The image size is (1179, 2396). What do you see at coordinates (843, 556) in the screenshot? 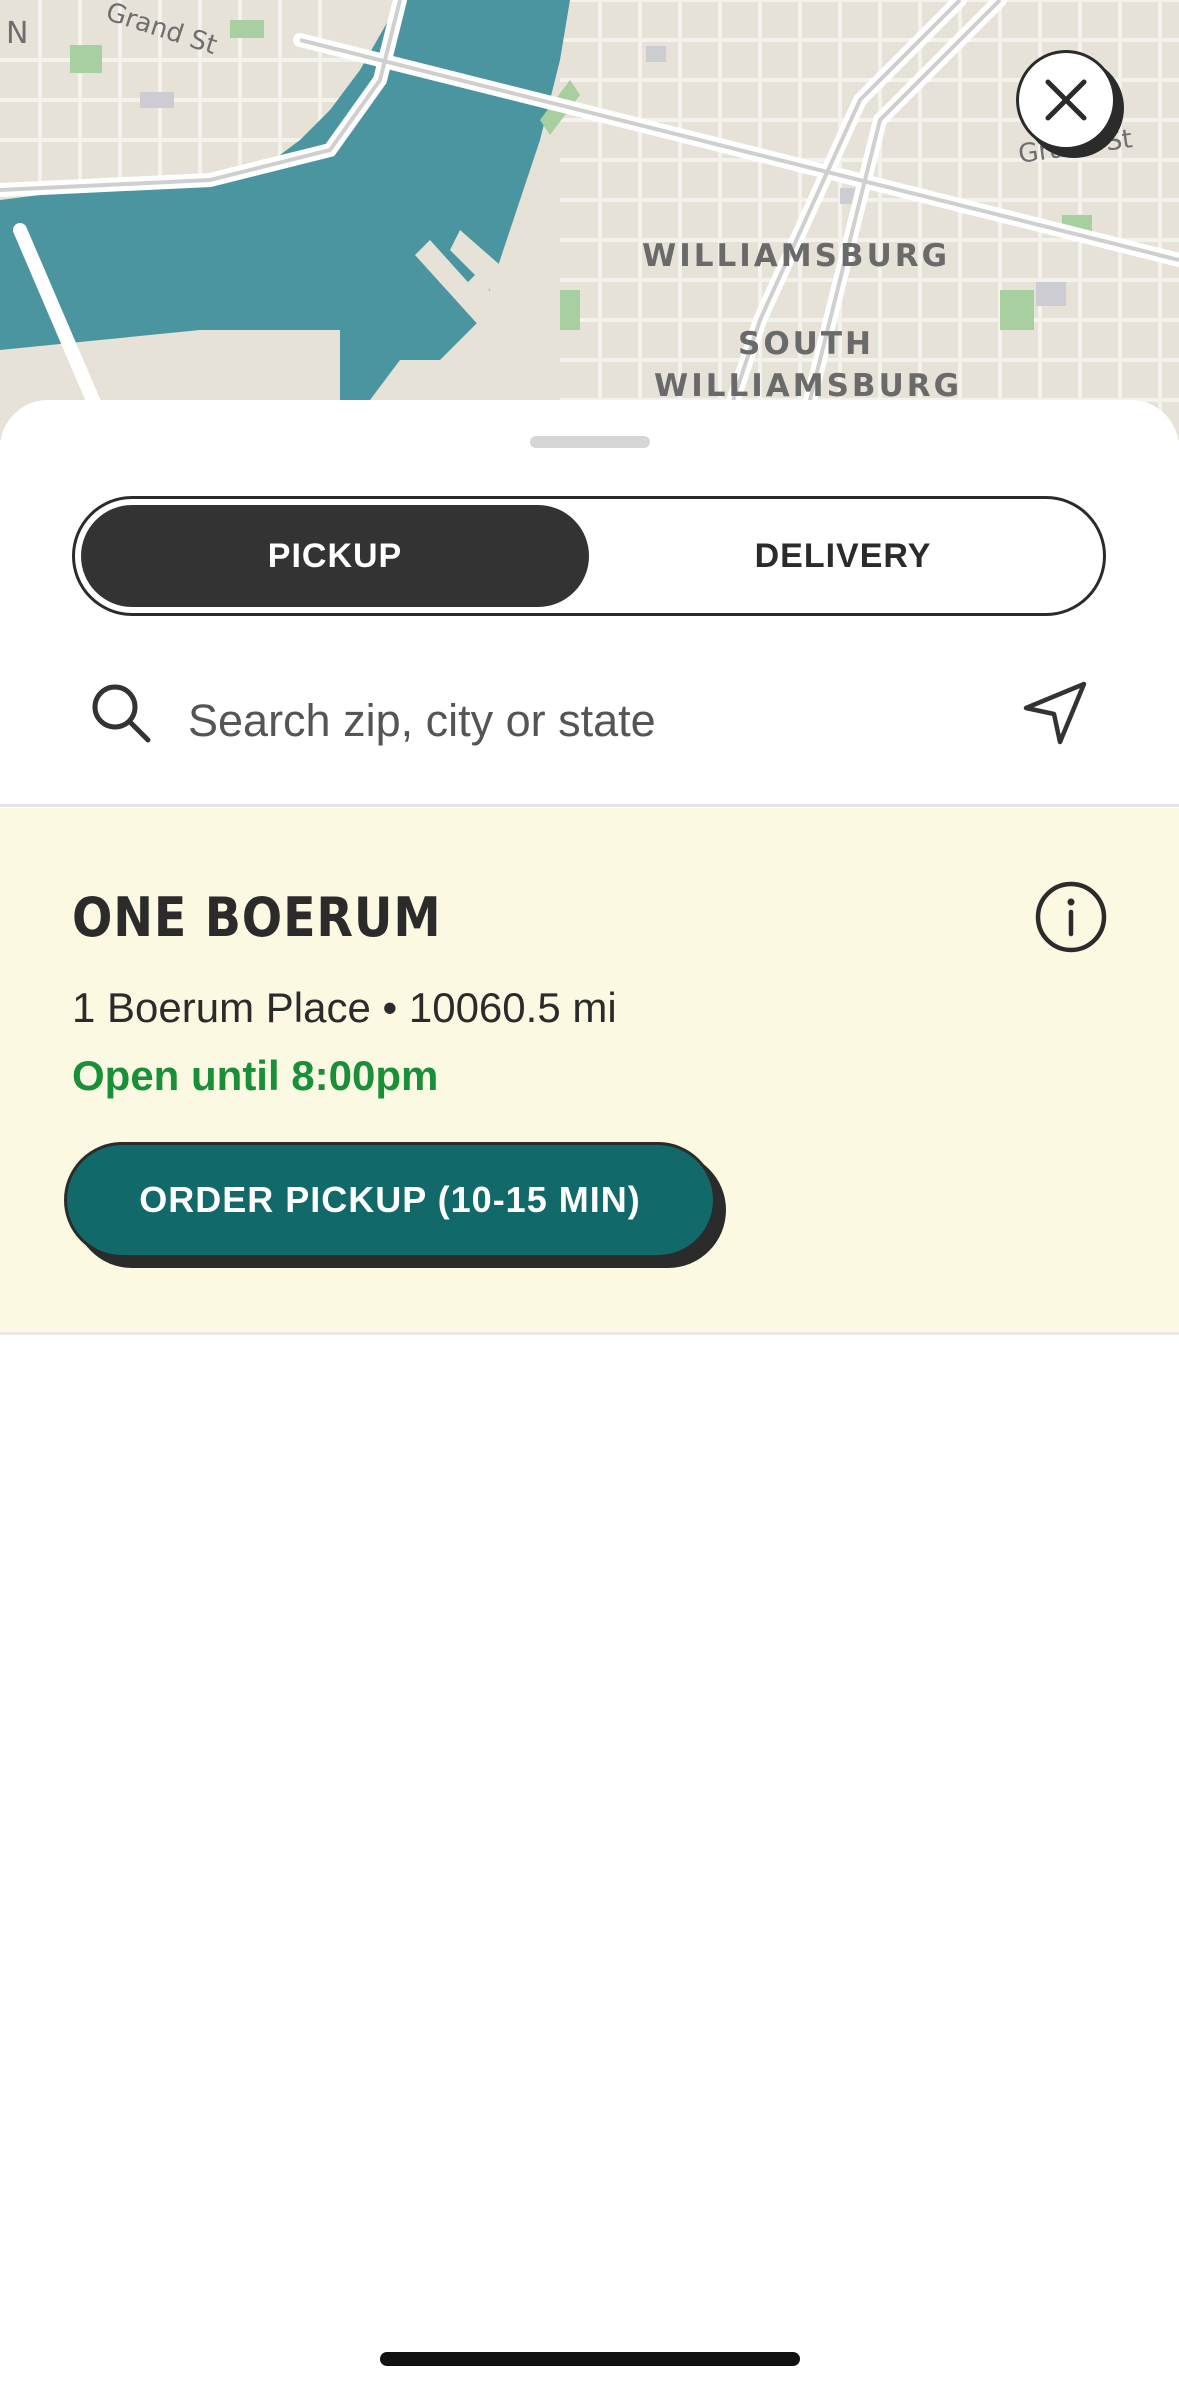
I see `delivery-tab: DELIVERY` at bounding box center [843, 556].